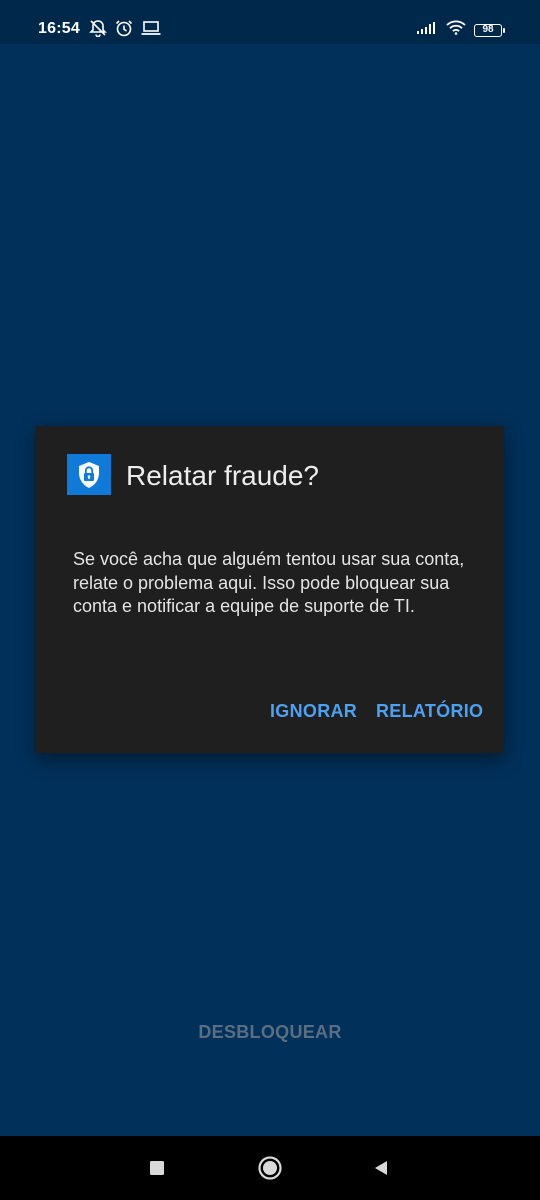 This screenshot has width=540, height=1200. I want to click on status-right-icons: 98, so click(460, 30).